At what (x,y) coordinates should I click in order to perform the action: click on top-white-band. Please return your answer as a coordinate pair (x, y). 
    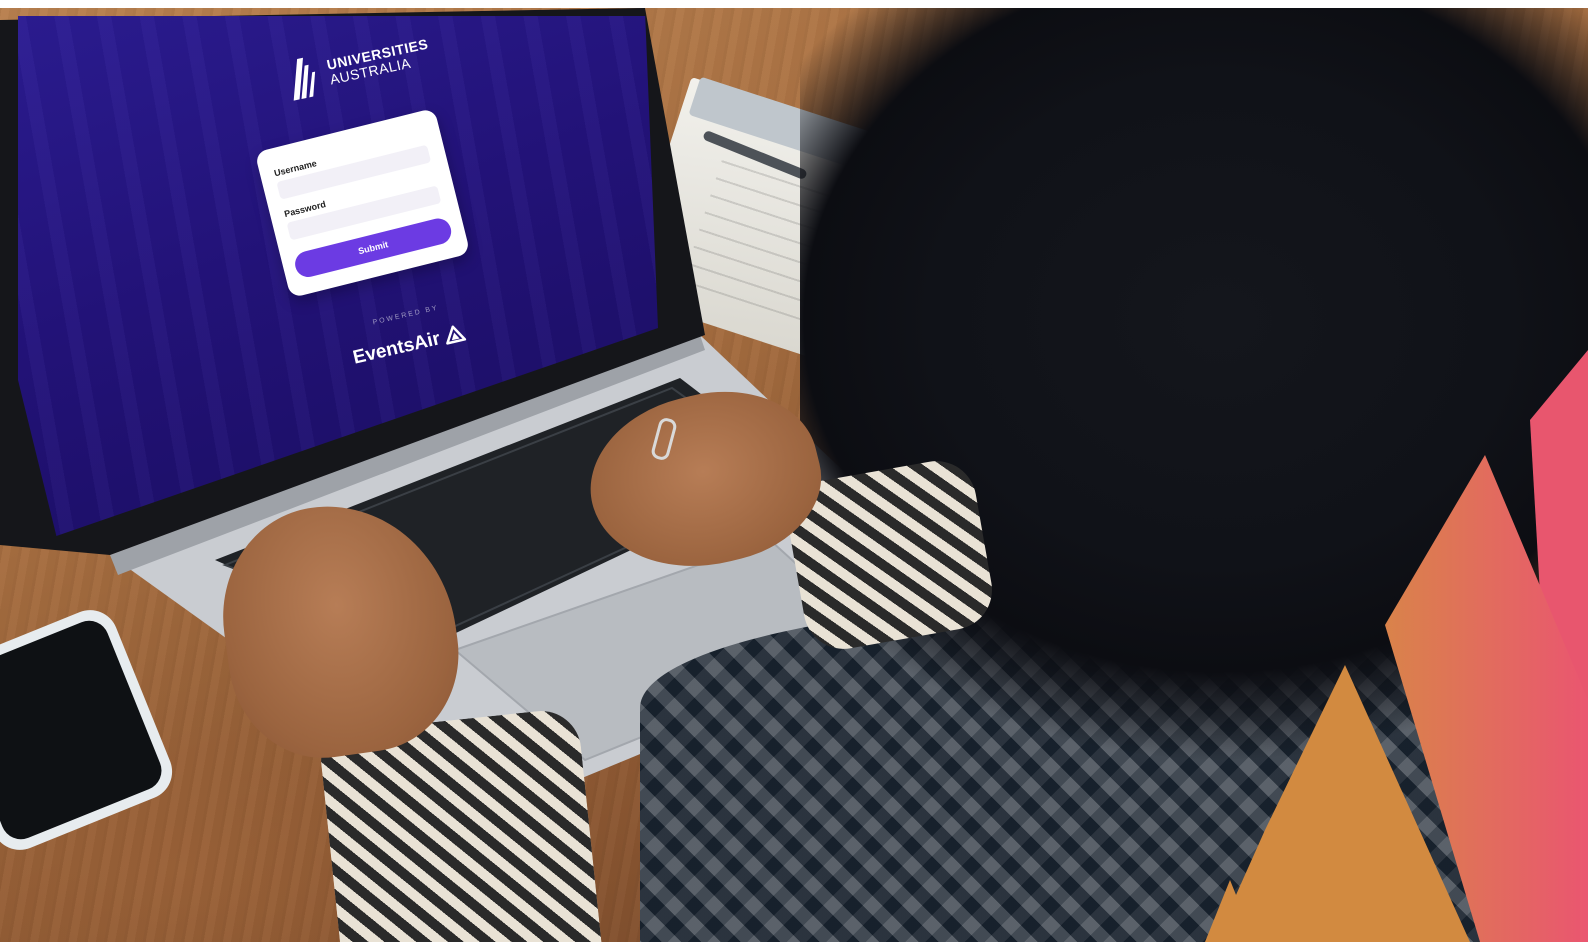
    Looking at the image, I should click on (794, 4).